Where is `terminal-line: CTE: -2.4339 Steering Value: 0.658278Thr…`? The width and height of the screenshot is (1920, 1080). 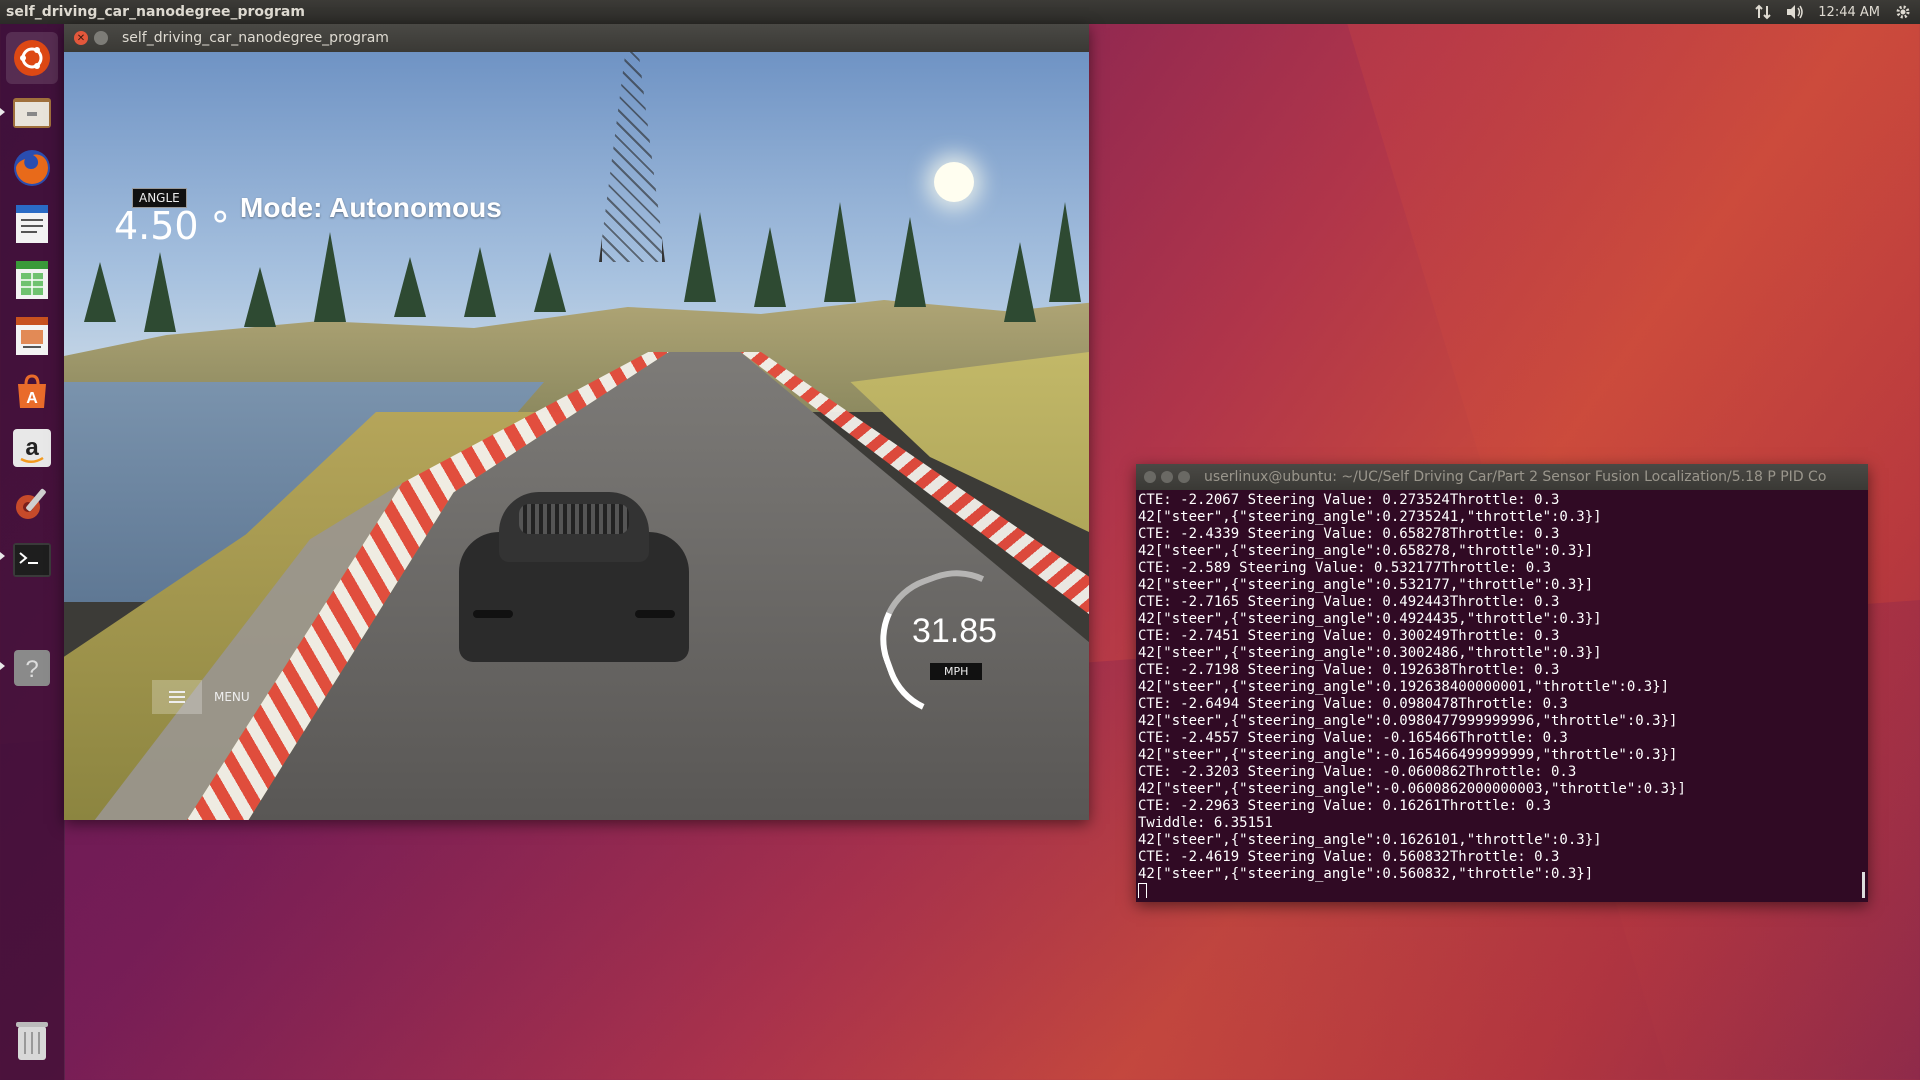 terminal-line: CTE: -2.4339 Steering Value: 0.658278Thr… is located at coordinates (1349, 534).